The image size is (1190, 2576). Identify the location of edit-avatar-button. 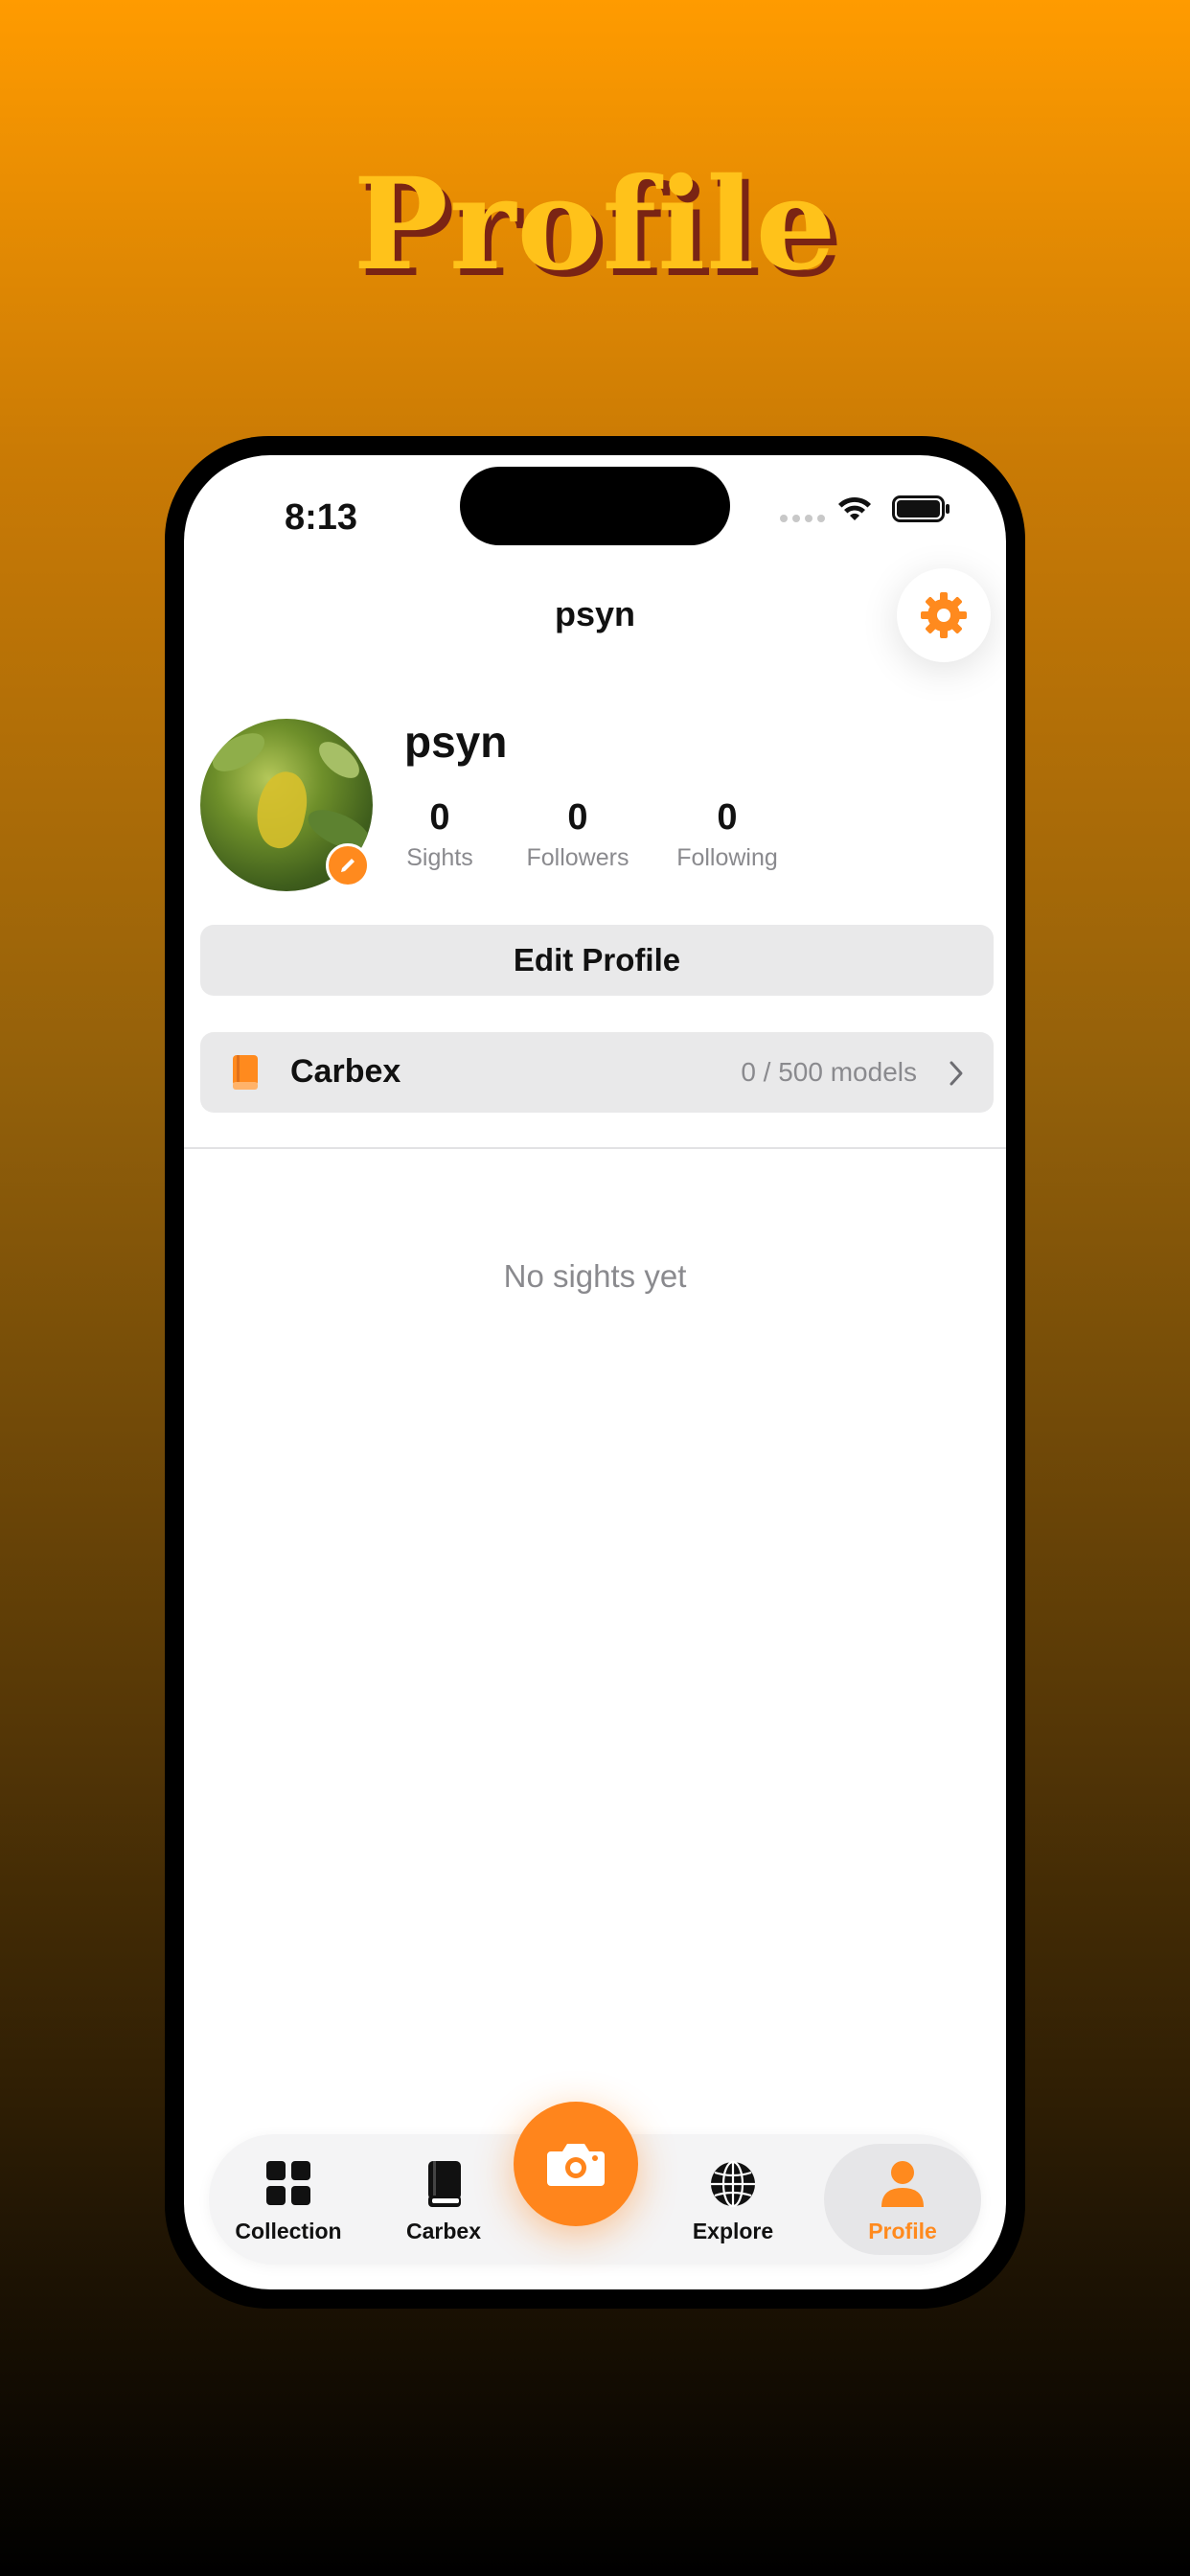
(348, 865).